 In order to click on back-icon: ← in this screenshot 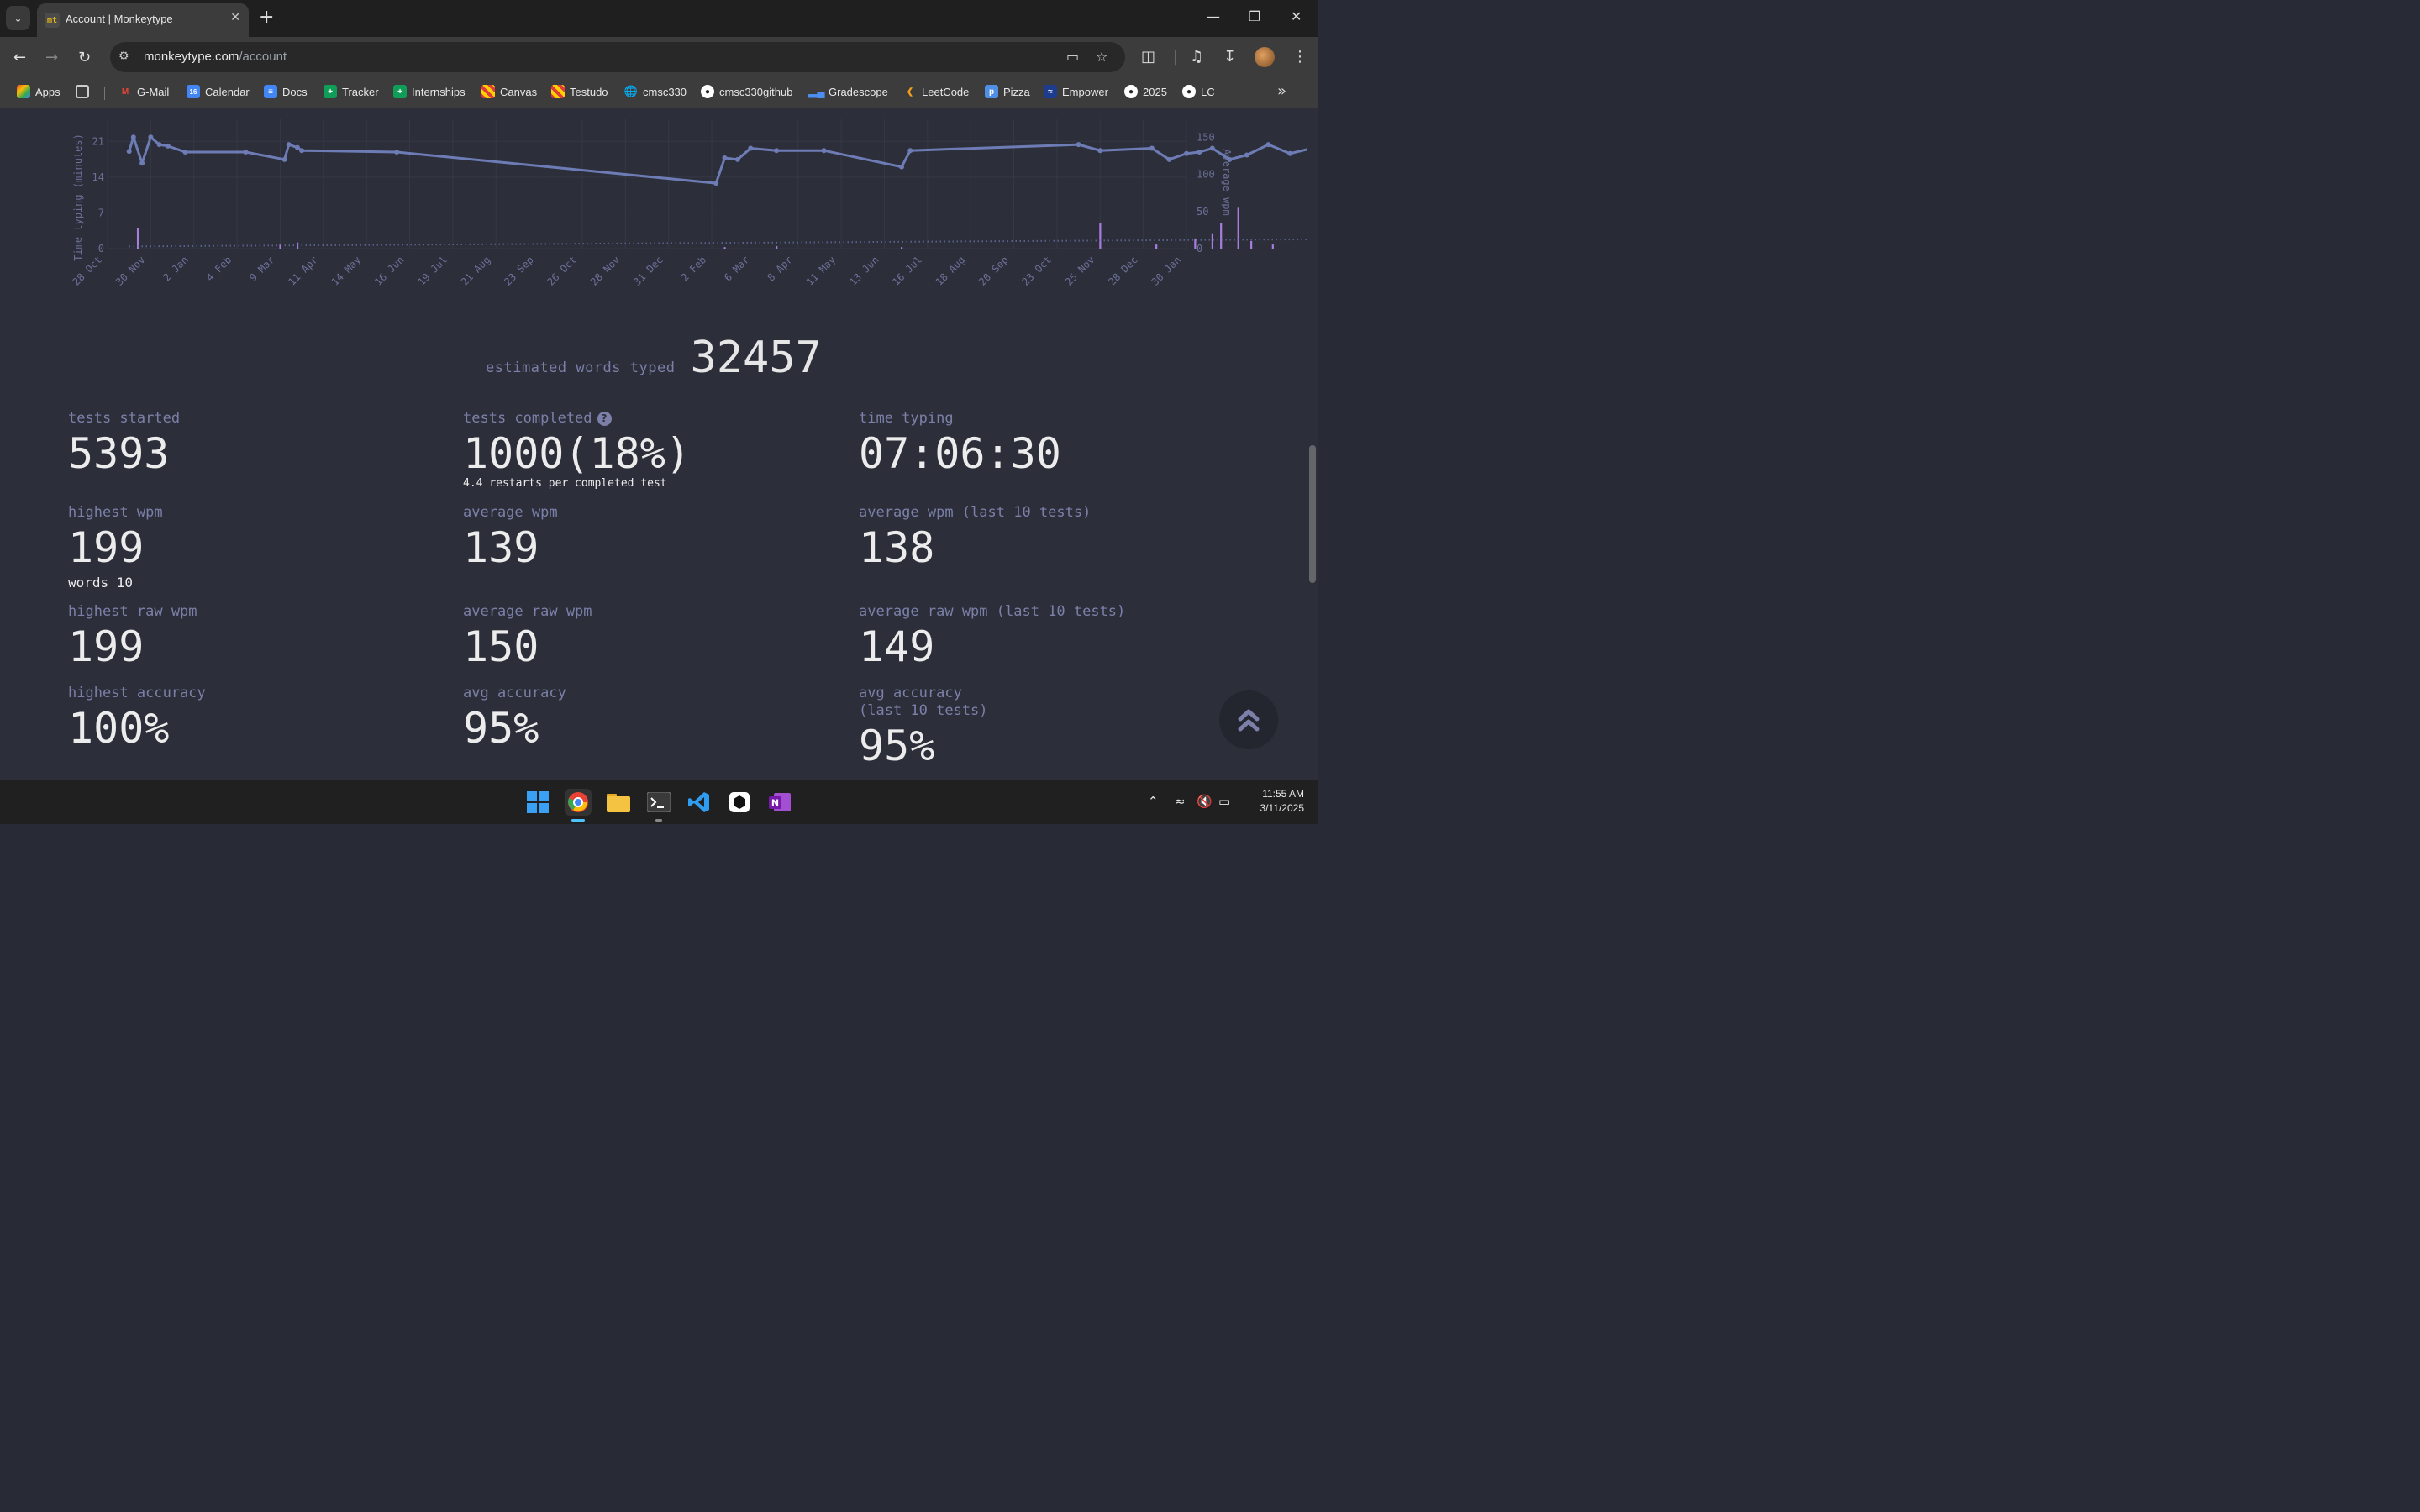, I will do `click(19, 57)`.